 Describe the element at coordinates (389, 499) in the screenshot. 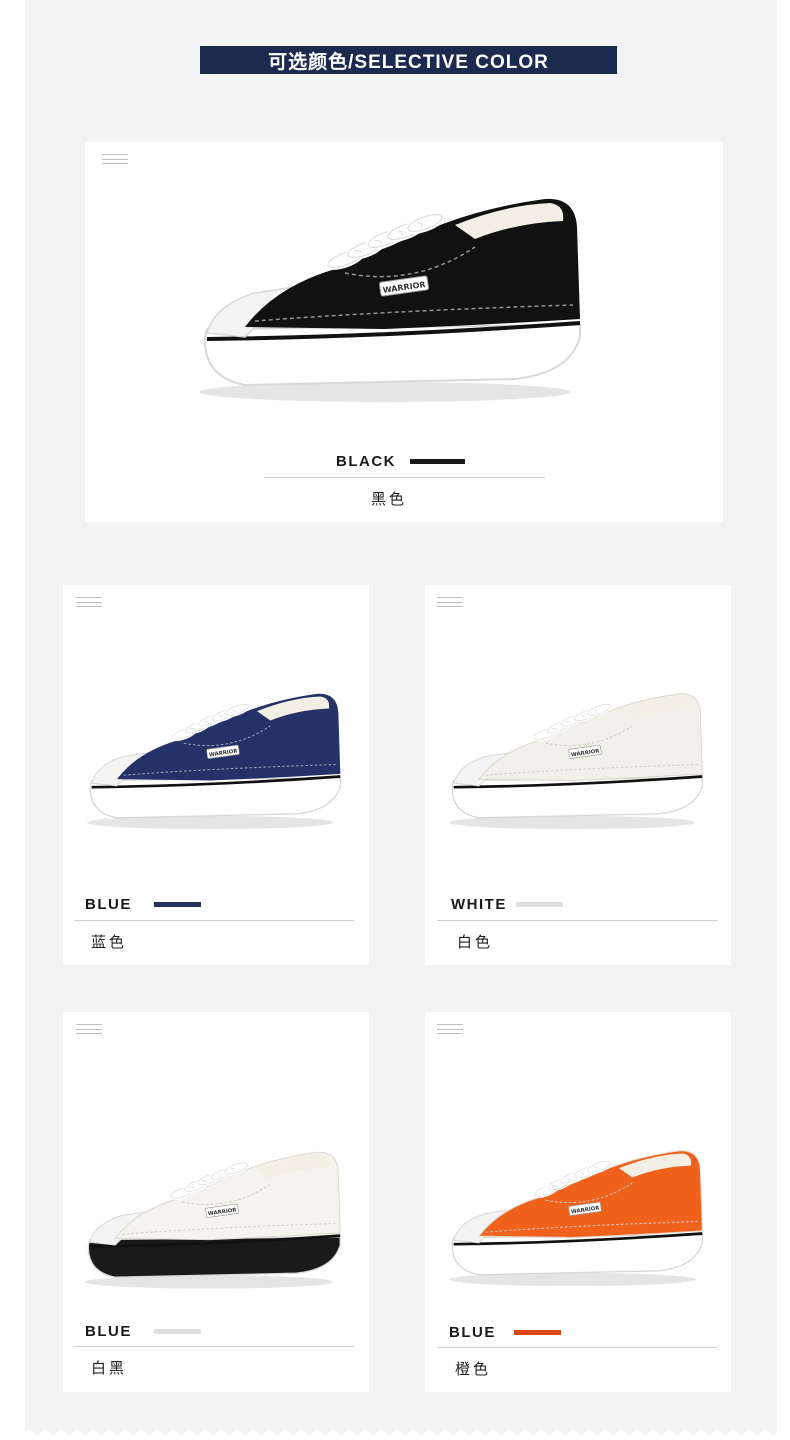

I see `color-name-cn: 黑色` at that location.